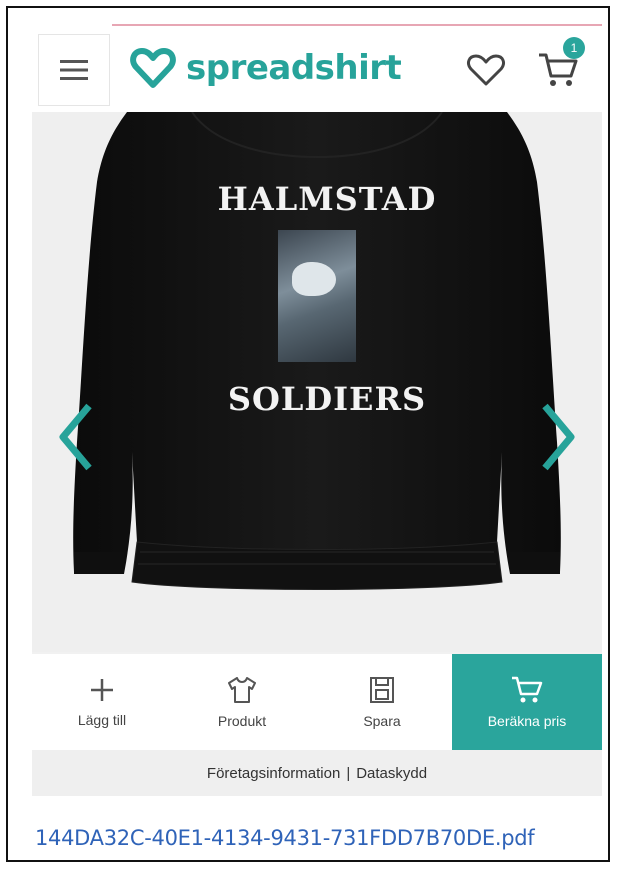 Image resolution: width=618 pixels, height=870 pixels. What do you see at coordinates (102, 702) in the screenshot?
I see `add-button: Lägg till` at bounding box center [102, 702].